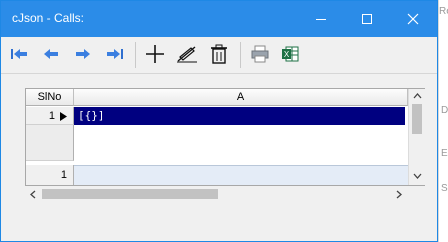 This screenshot has width=448, height=242. I want to click on row-header: 1, so click(50, 116).